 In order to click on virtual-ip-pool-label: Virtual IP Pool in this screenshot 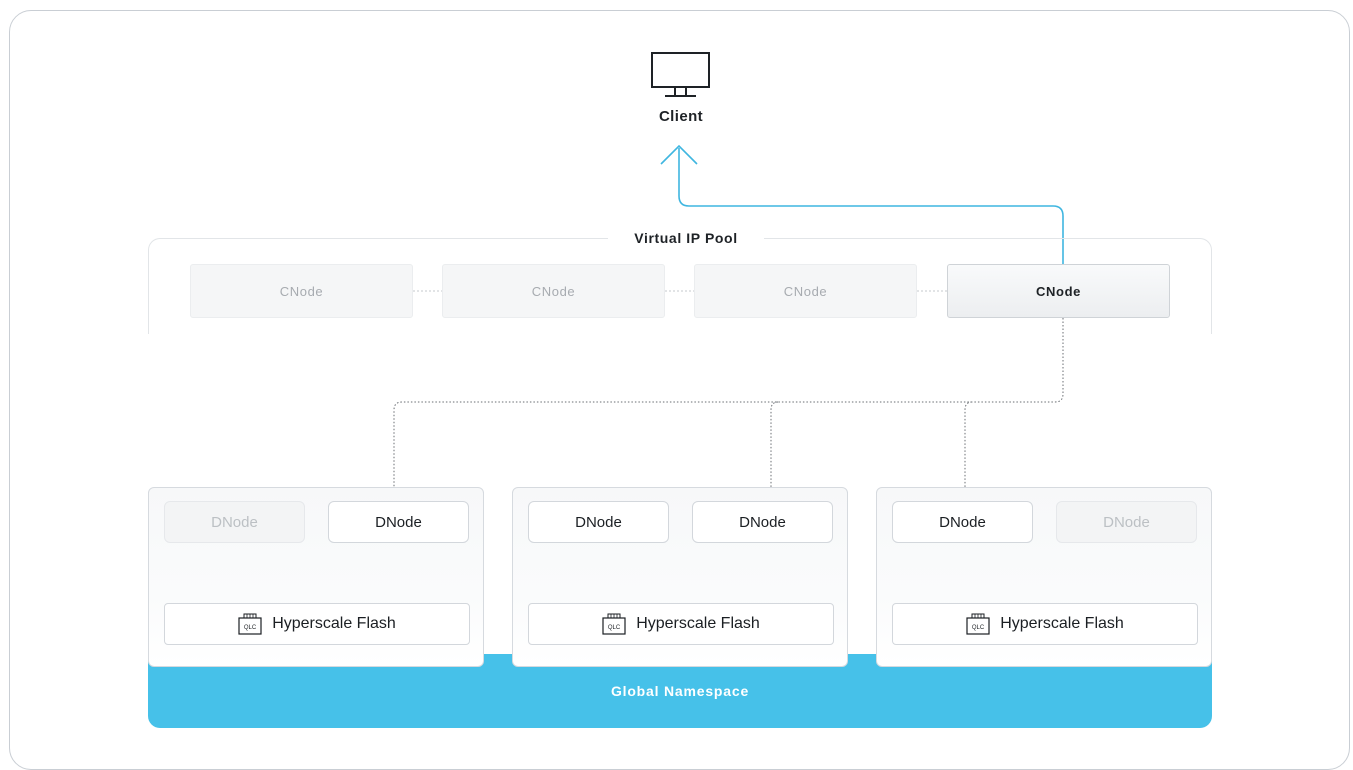, I will do `click(686, 238)`.